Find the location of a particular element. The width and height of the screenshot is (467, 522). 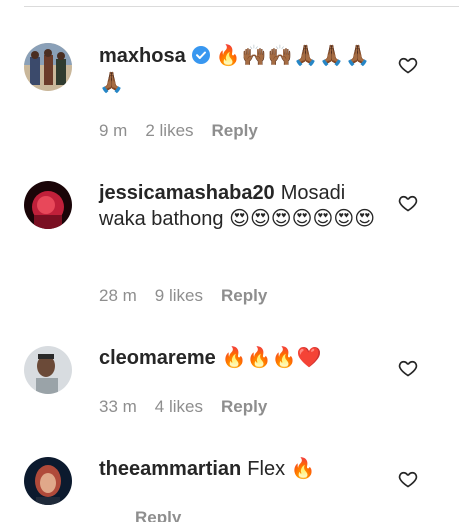

comment-text: cleomareme 🔥🔥🔥❤️ is located at coordinates (244, 358).